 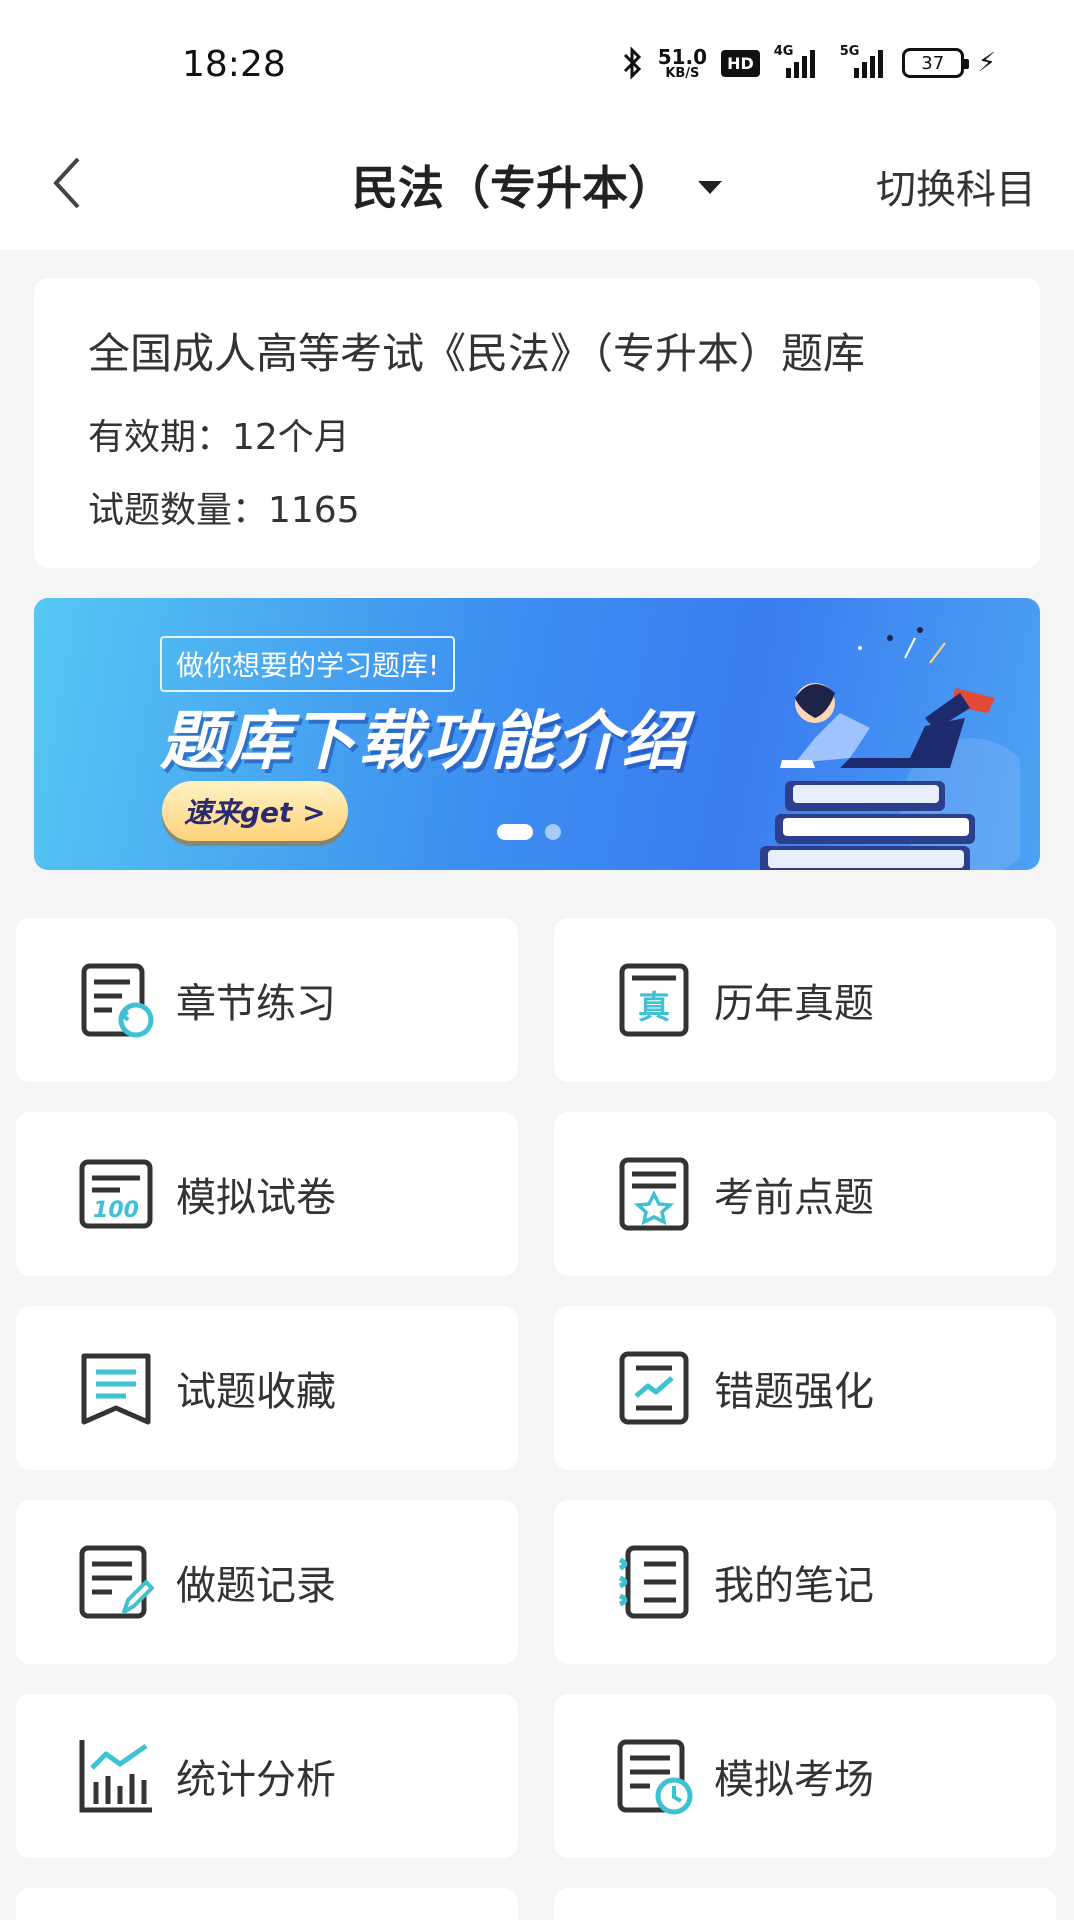 What do you see at coordinates (794, 1780) in the screenshot?
I see `mock-exam-room-label: 模拟考场` at bounding box center [794, 1780].